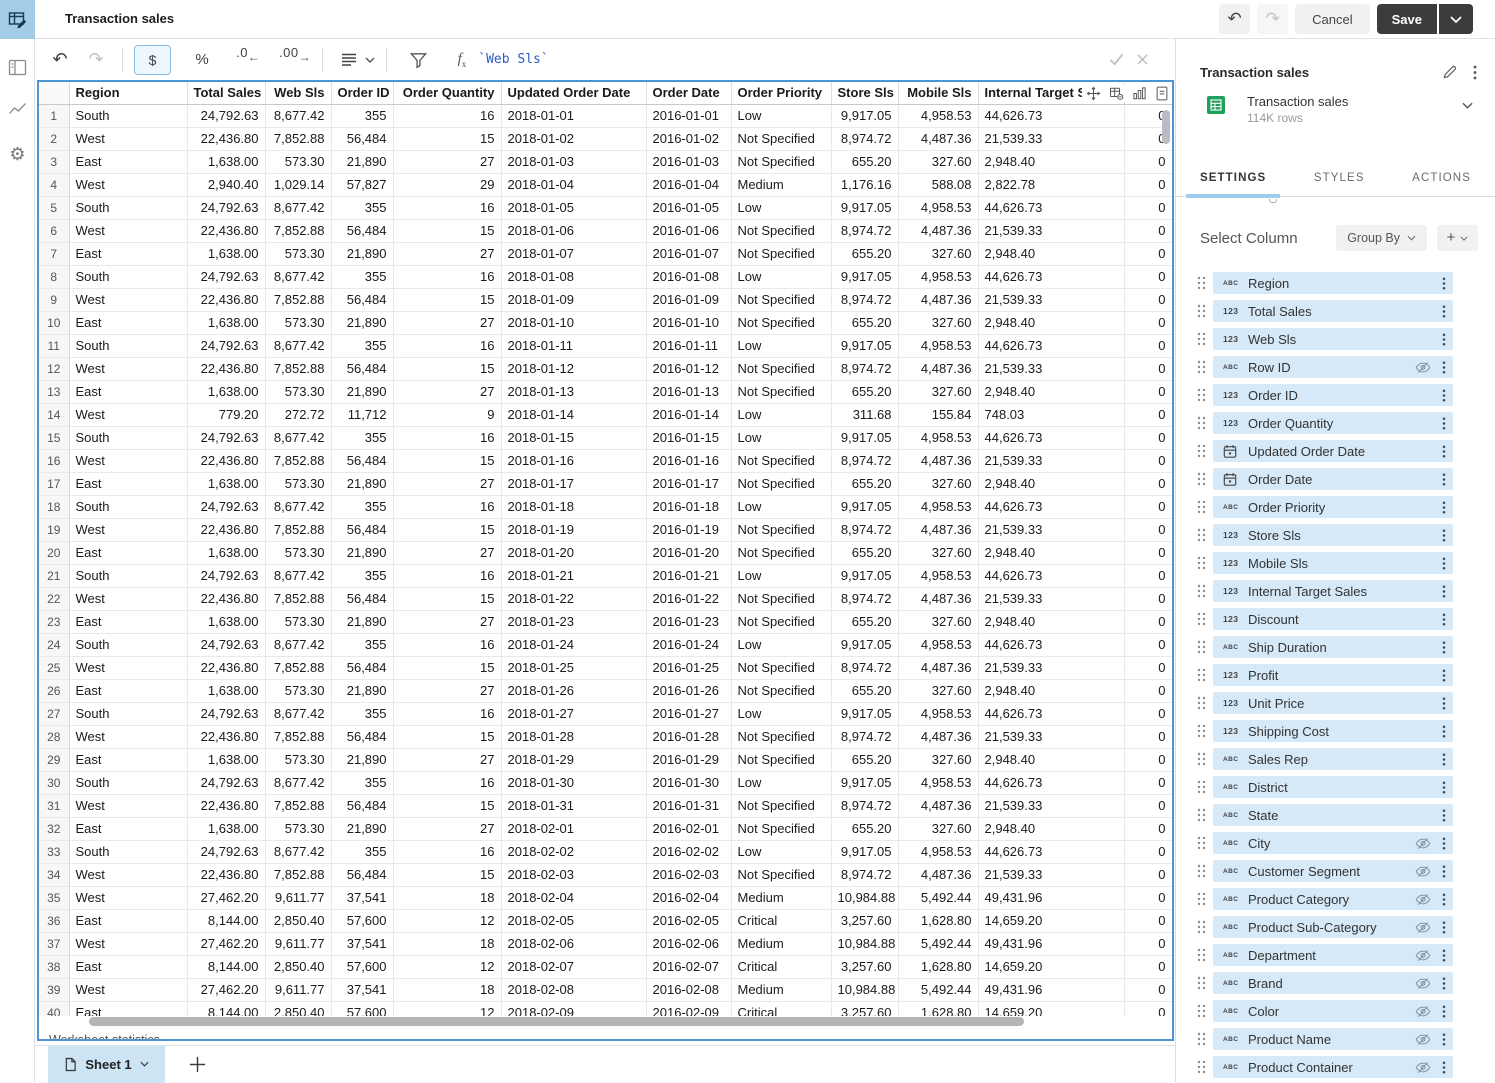 The image size is (1495, 1083). Describe the element at coordinates (689, 714) in the screenshot. I see `cell: 2016-01-27` at that location.